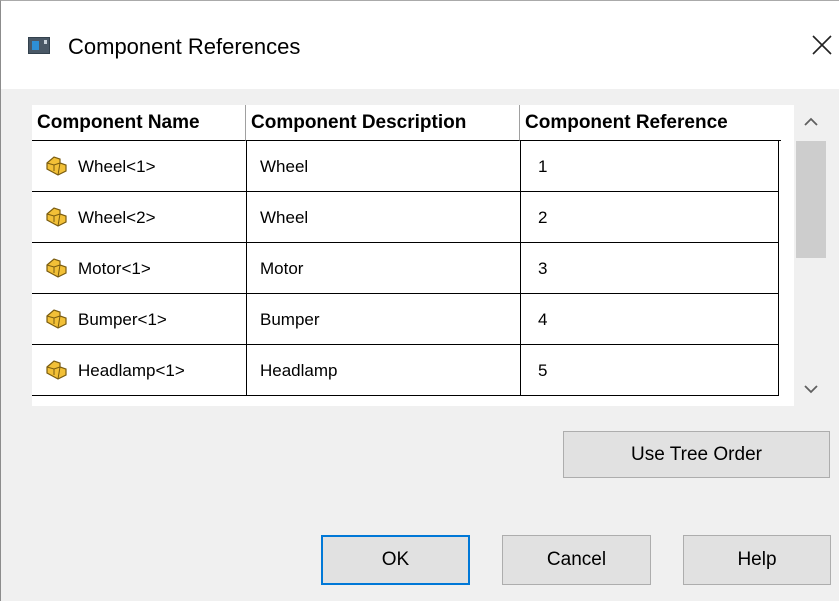 This screenshot has height=601, width=839. Describe the element at coordinates (757, 560) in the screenshot. I see `help-button: Help` at that location.